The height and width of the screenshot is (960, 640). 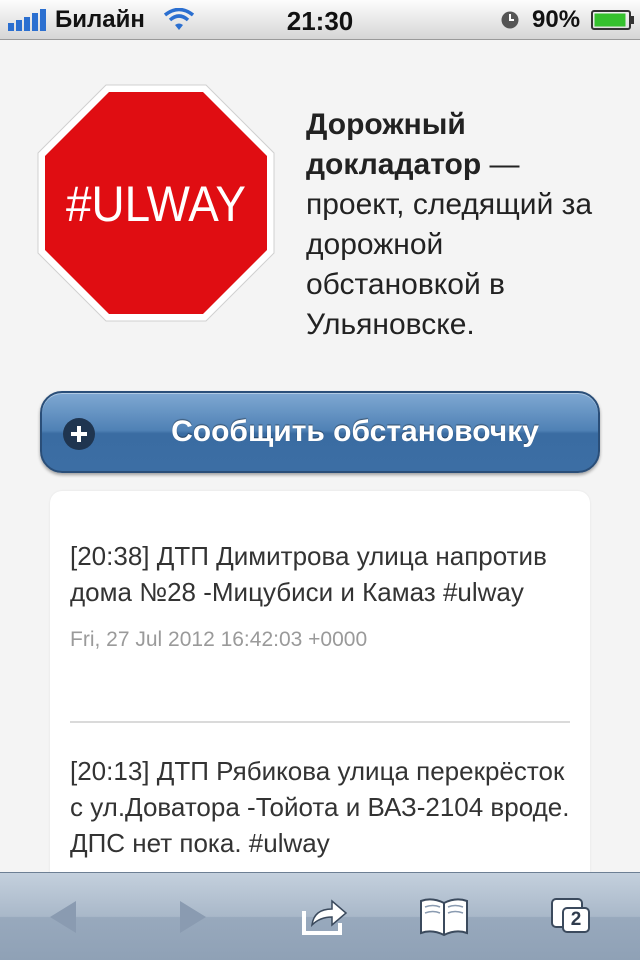 I want to click on browser-toolbar: 2, so click(x=320, y=916).